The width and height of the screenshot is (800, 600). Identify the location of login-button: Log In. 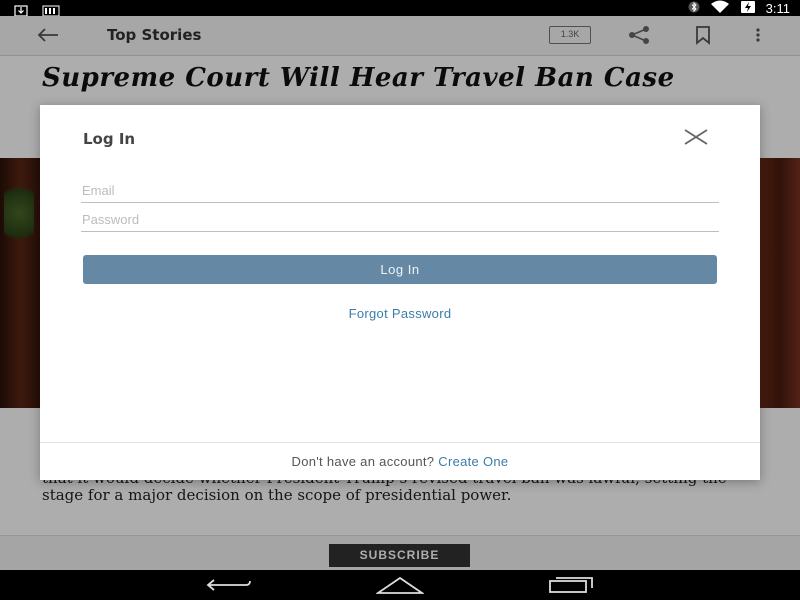
(400, 269).